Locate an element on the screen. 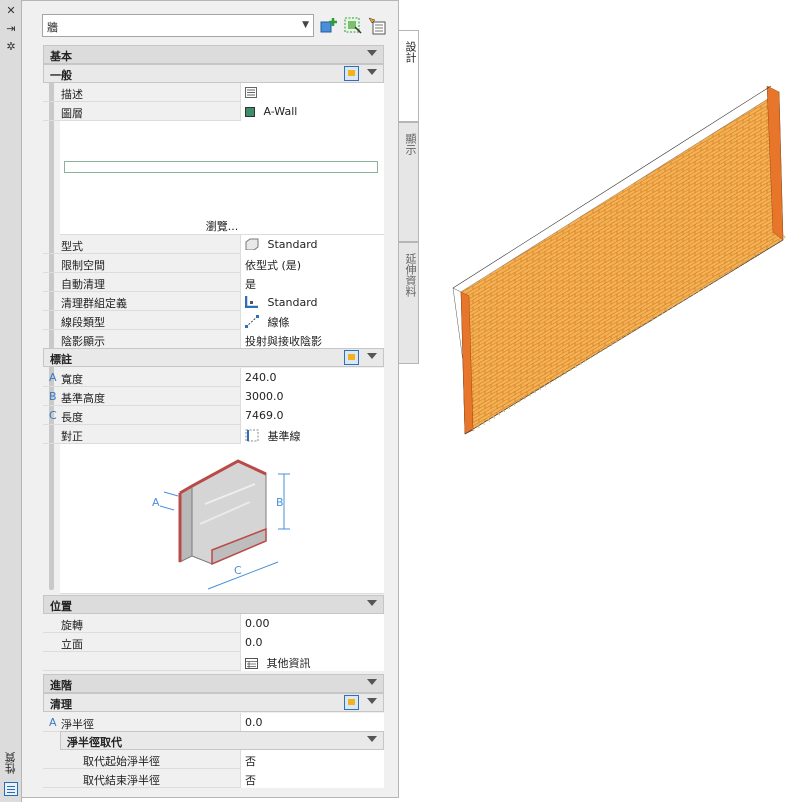  tab-design: 設計 is located at coordinates (409, 76).